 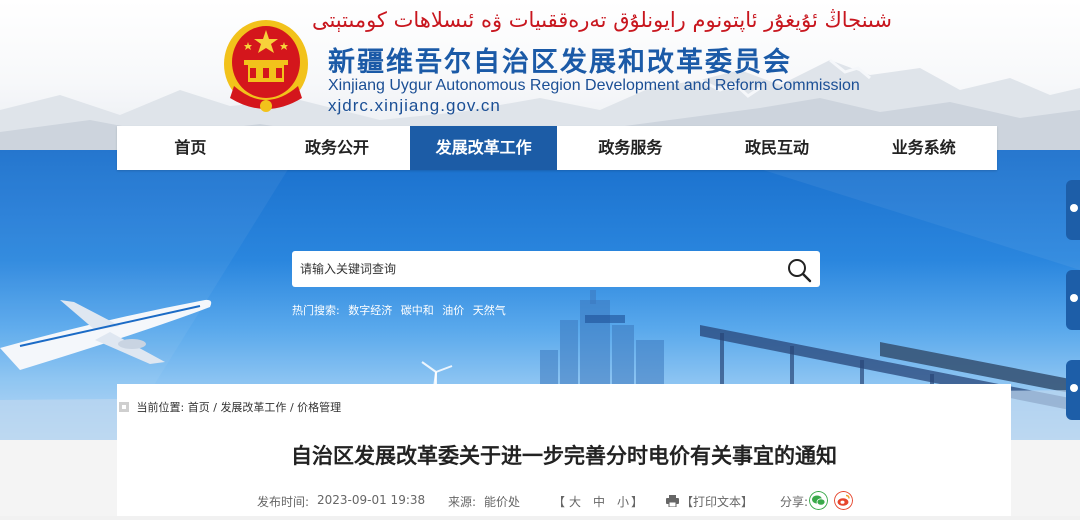 I want to click on breadcrumb: 当前位置: 首页 / 发展改革工作 / 价格管理, so click(x=229, y=407).